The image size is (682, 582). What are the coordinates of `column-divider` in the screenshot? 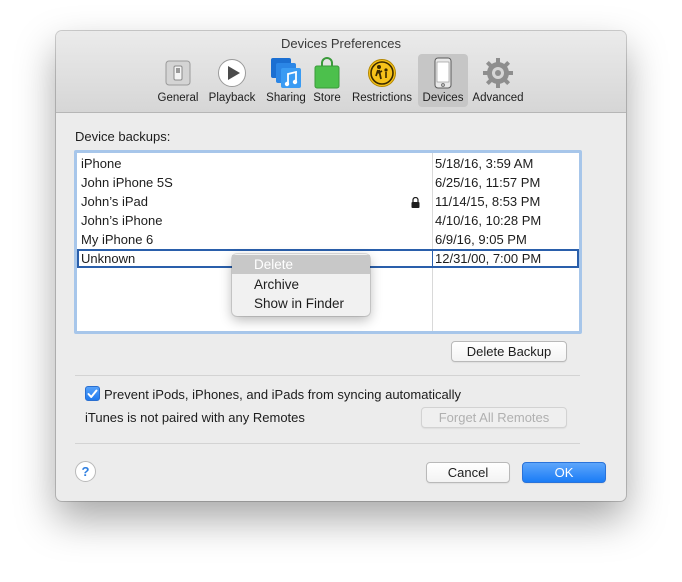 It's located at (432, 258).